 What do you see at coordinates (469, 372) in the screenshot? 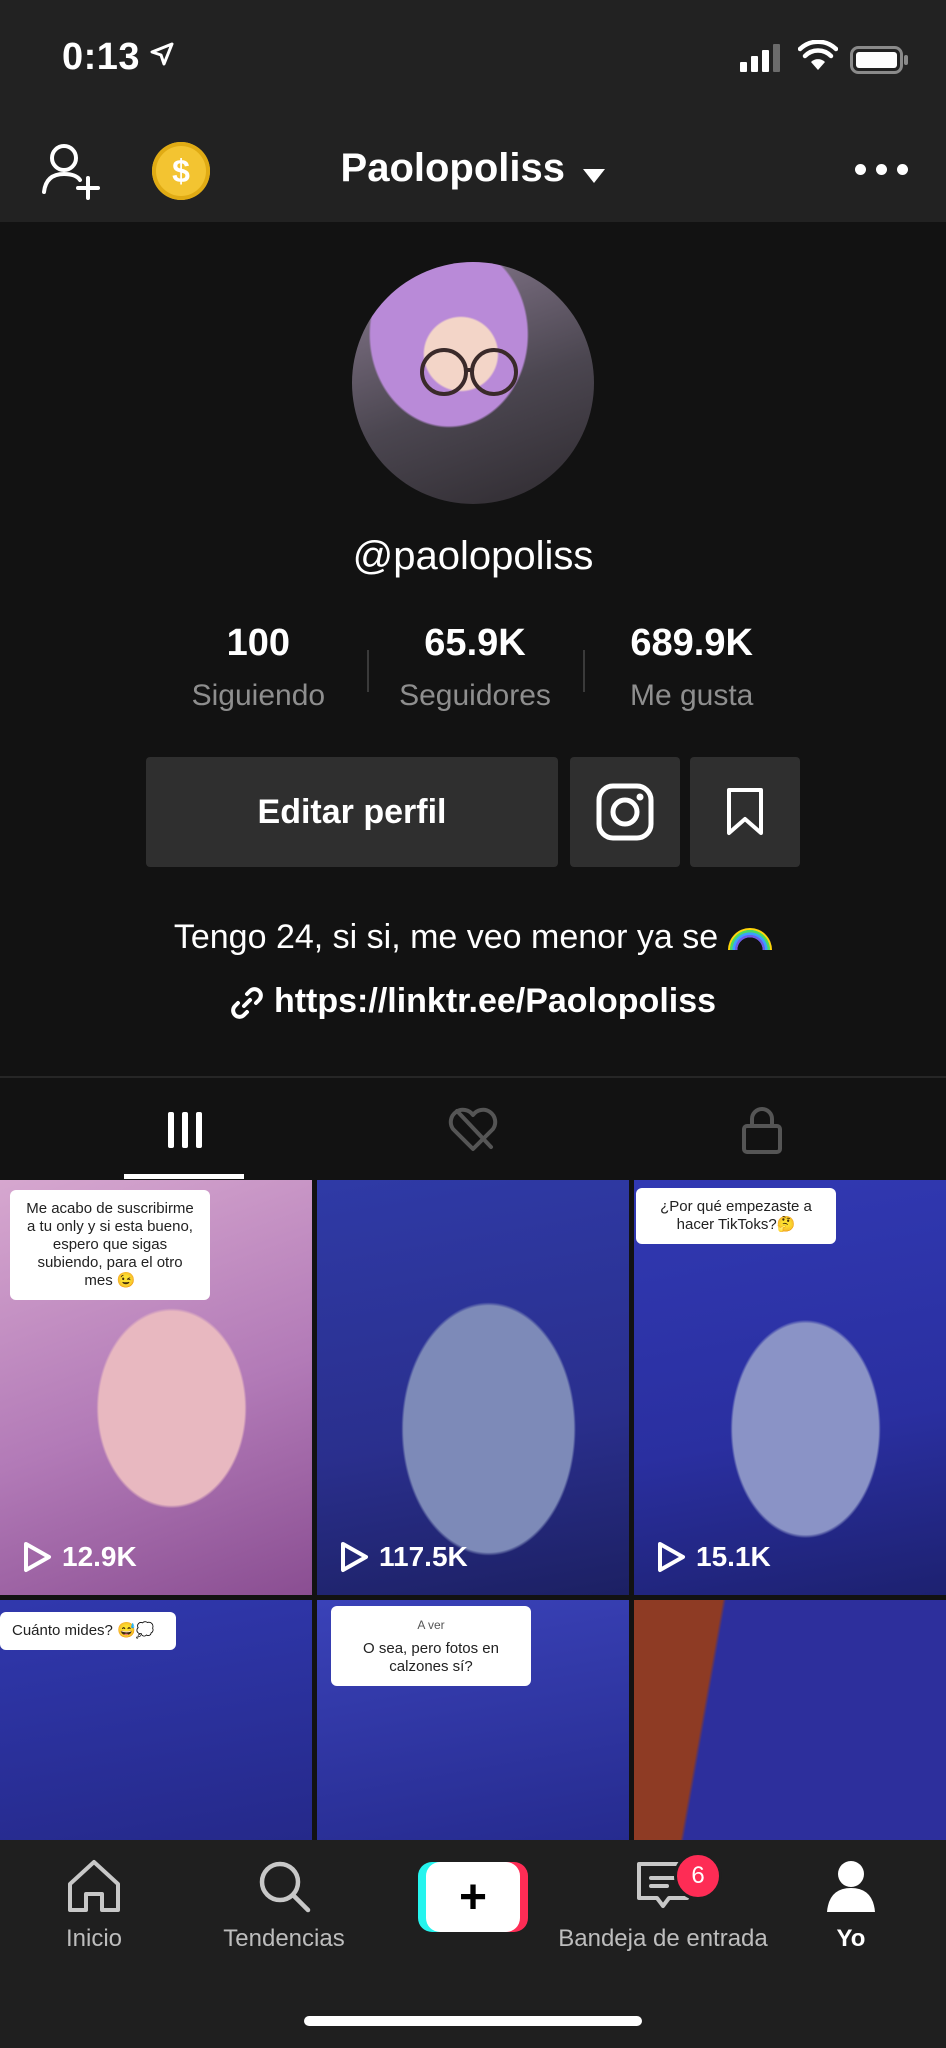
I see `avatar-glasses-icon` at bounding box center [469, 372].